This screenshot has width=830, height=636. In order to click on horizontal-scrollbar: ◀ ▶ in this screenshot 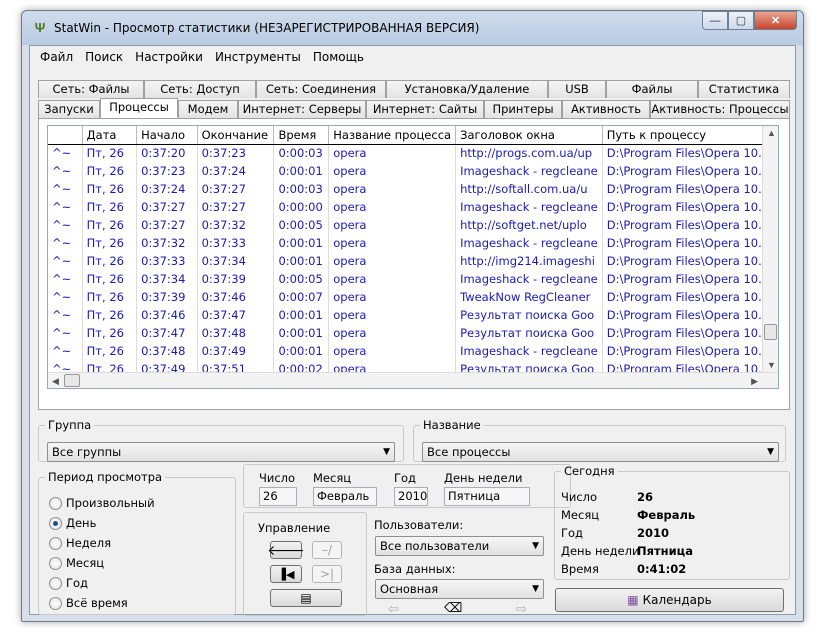, I will do `click(413, 380)`.